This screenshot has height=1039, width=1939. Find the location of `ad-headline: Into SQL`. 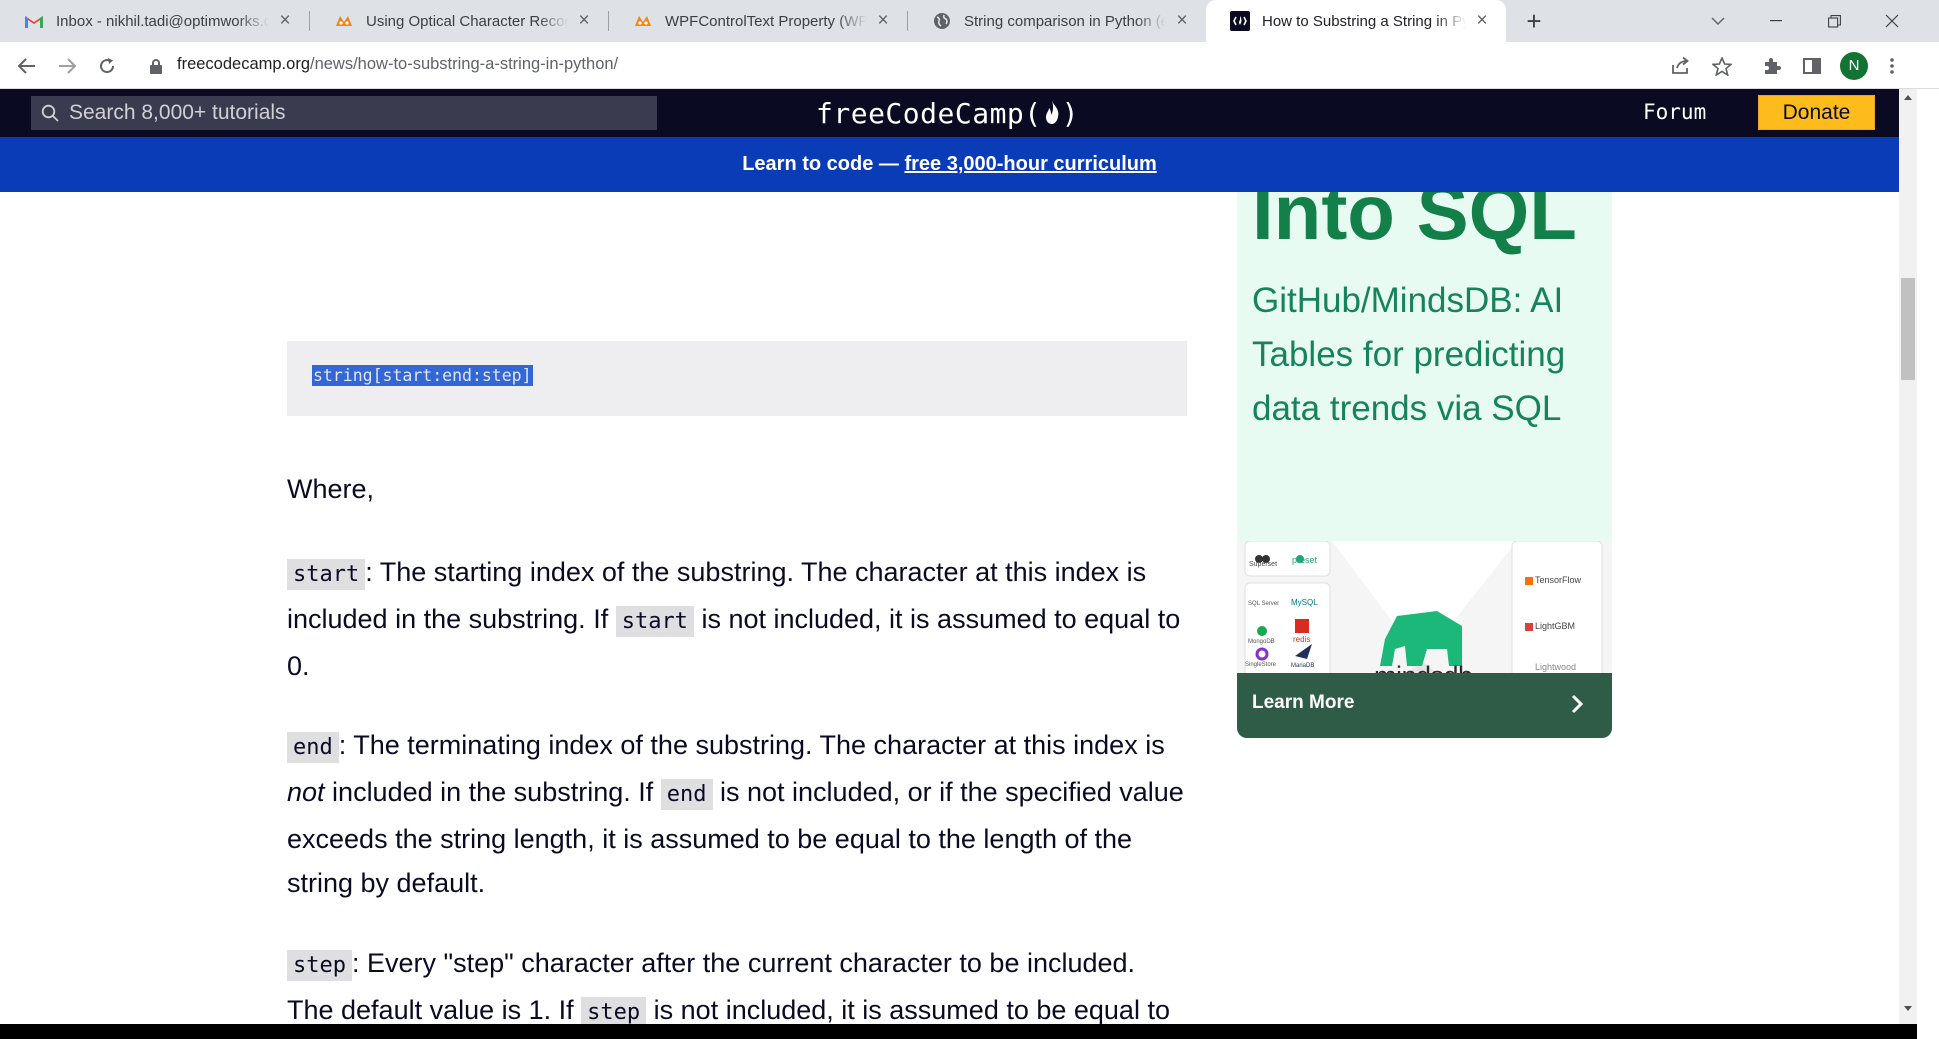

ad-headline: Into SQL is located at coordinates (1414, 224).